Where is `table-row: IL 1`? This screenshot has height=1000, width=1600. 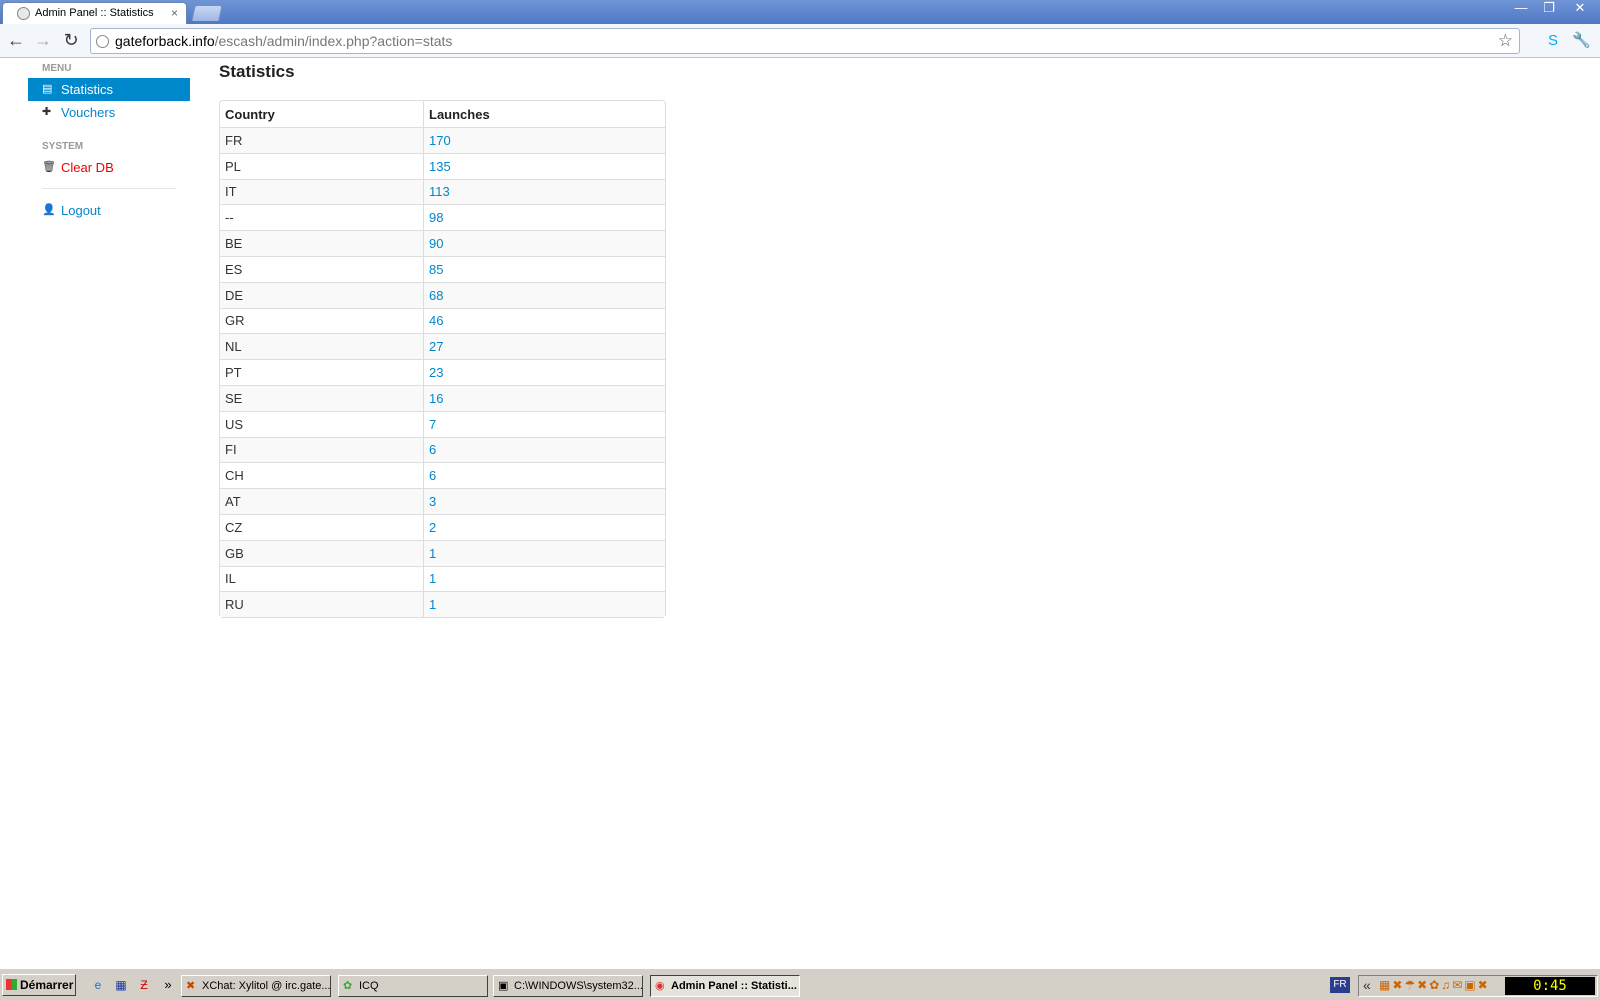
table-row: IL 1 is located at coordinates (442, 578).